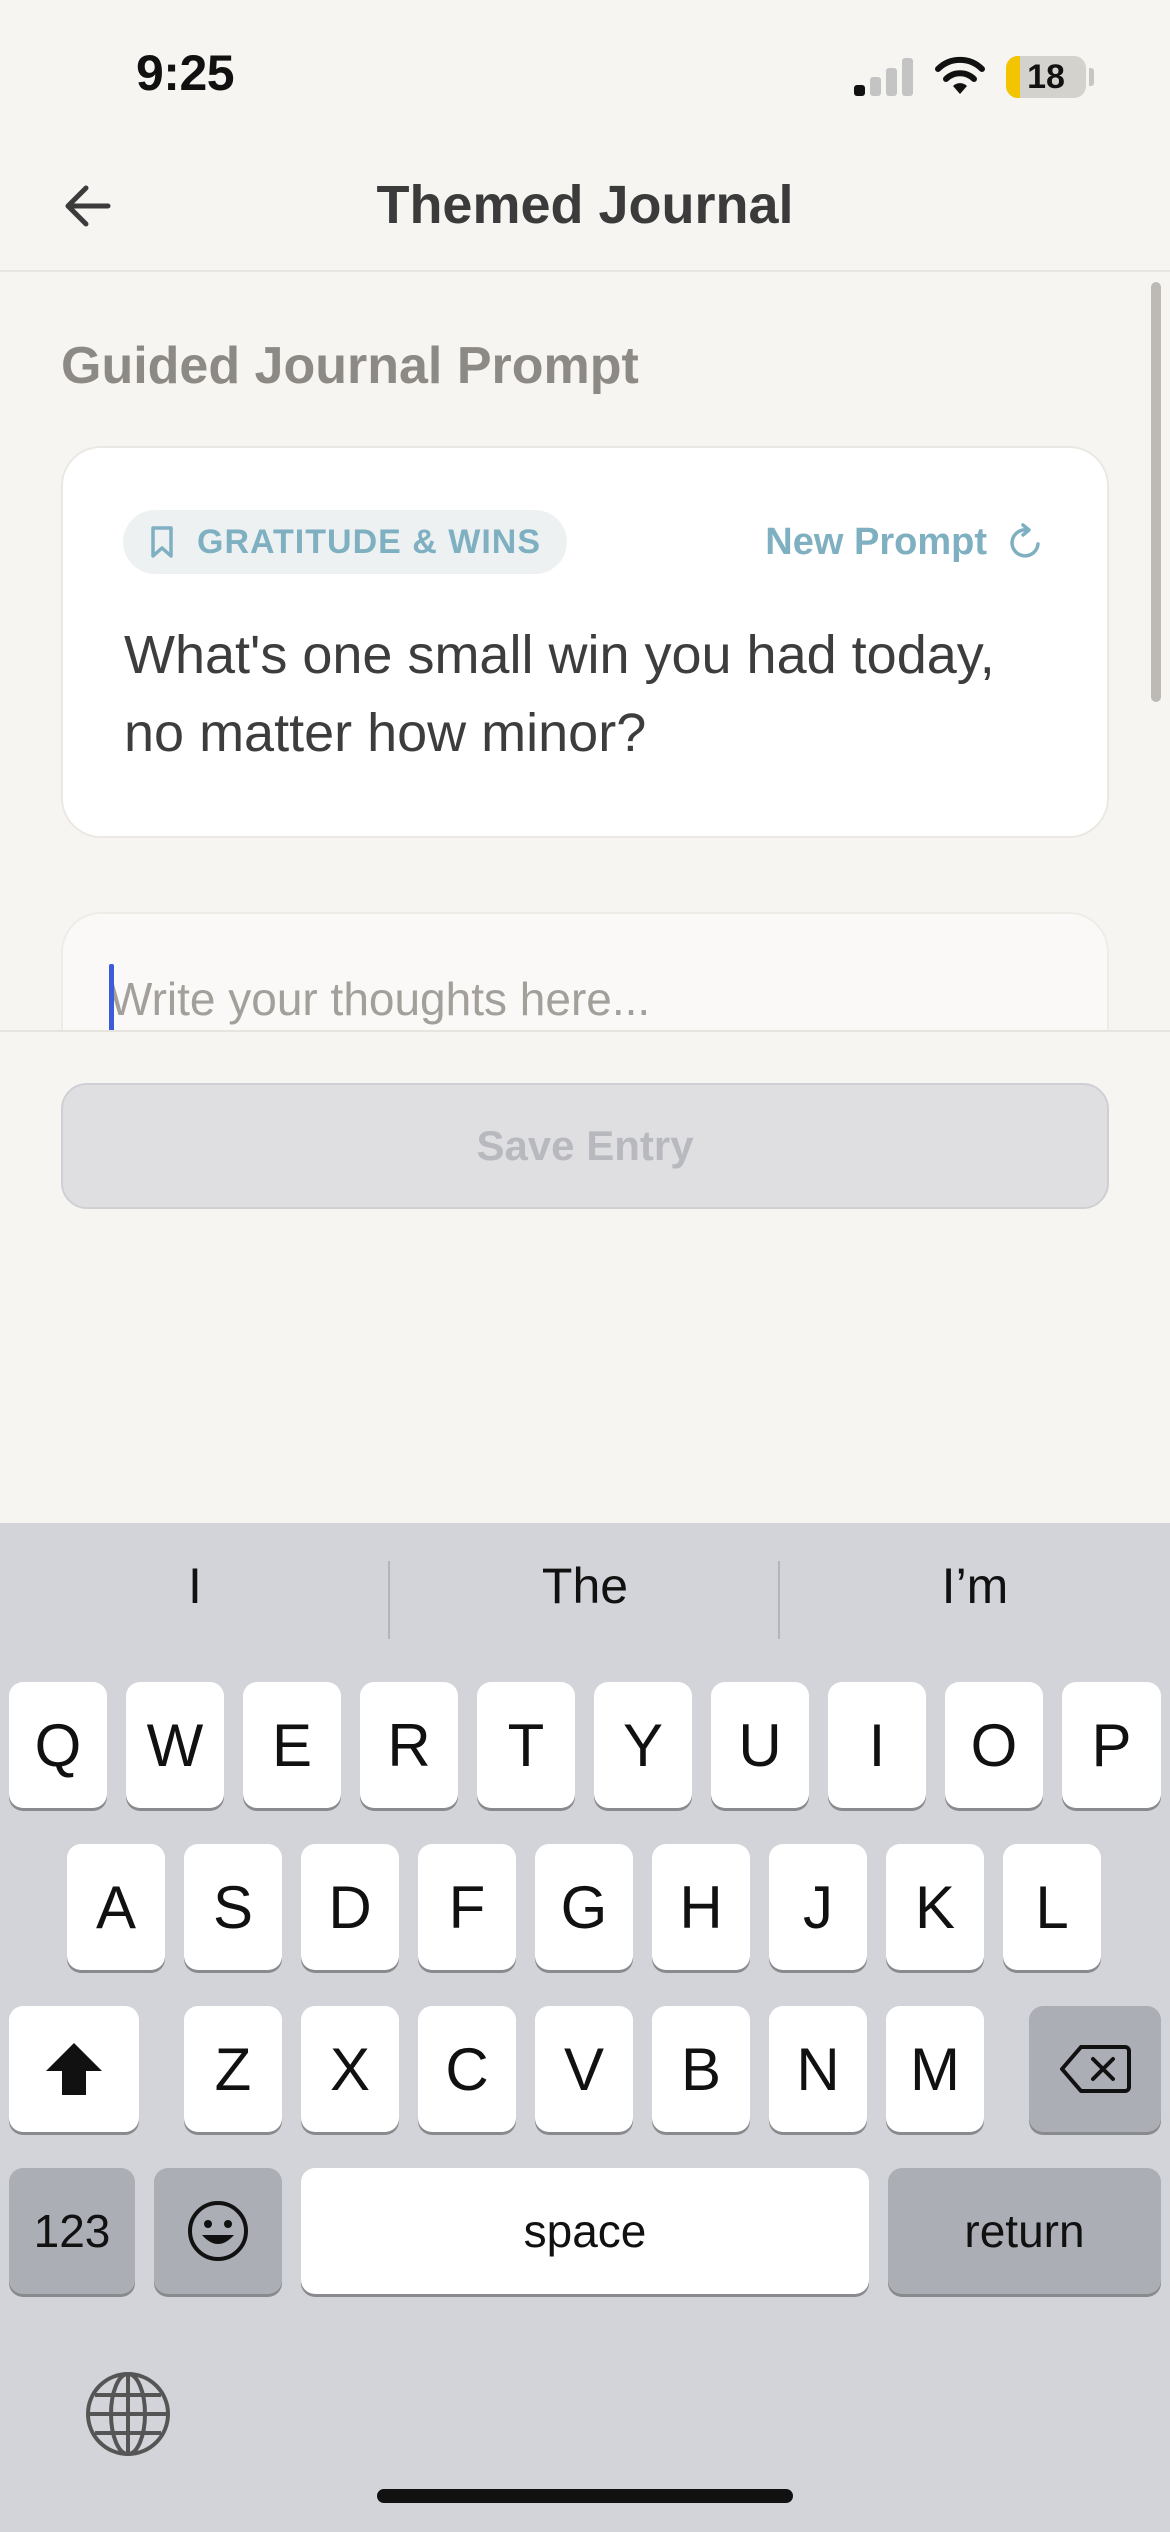  I want to click on key-t: T, so click(526, 1745).